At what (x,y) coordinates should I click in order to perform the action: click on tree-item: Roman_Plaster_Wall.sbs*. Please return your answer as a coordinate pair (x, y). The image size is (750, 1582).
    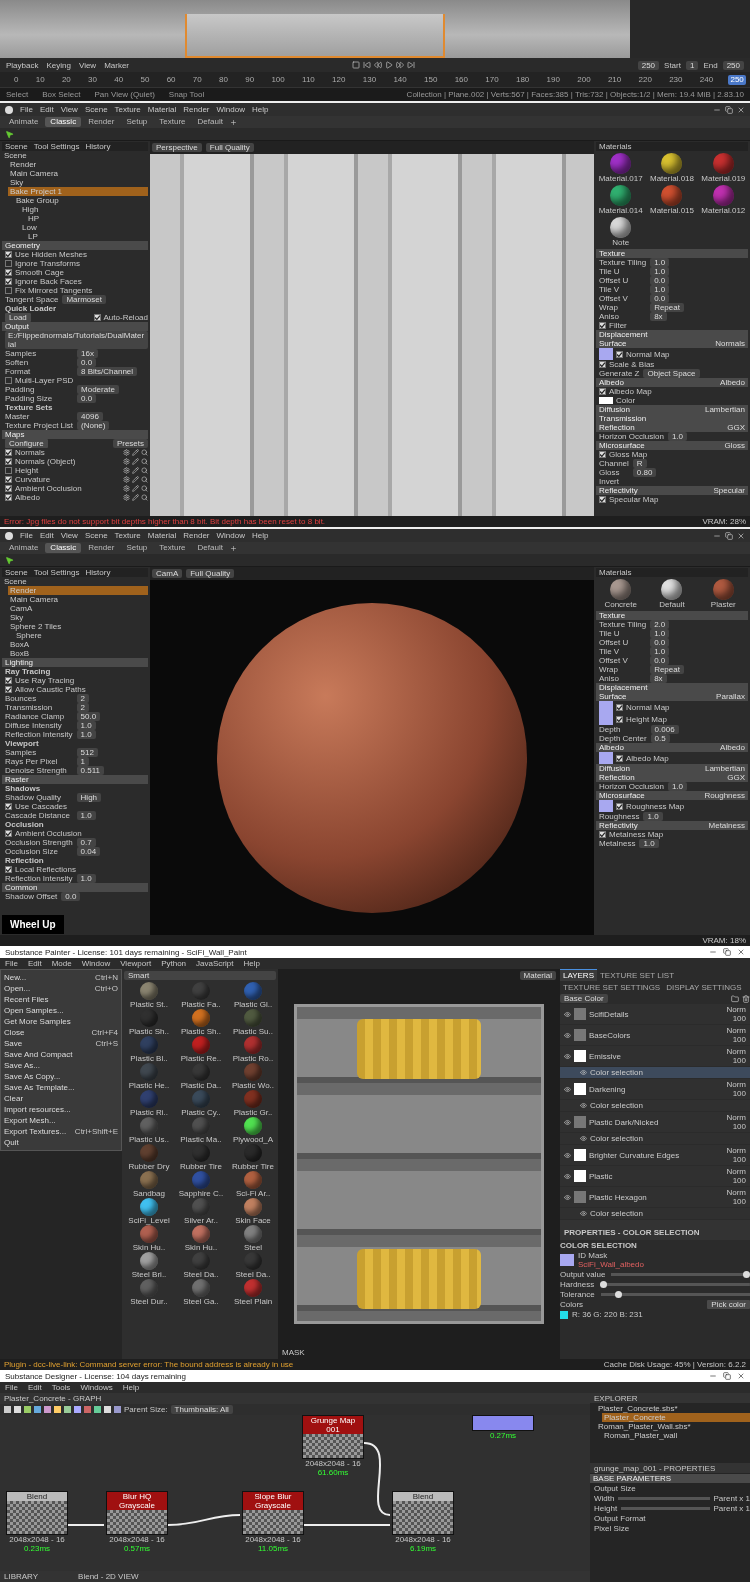
    Looking at the image, I should click on (673, 1426).